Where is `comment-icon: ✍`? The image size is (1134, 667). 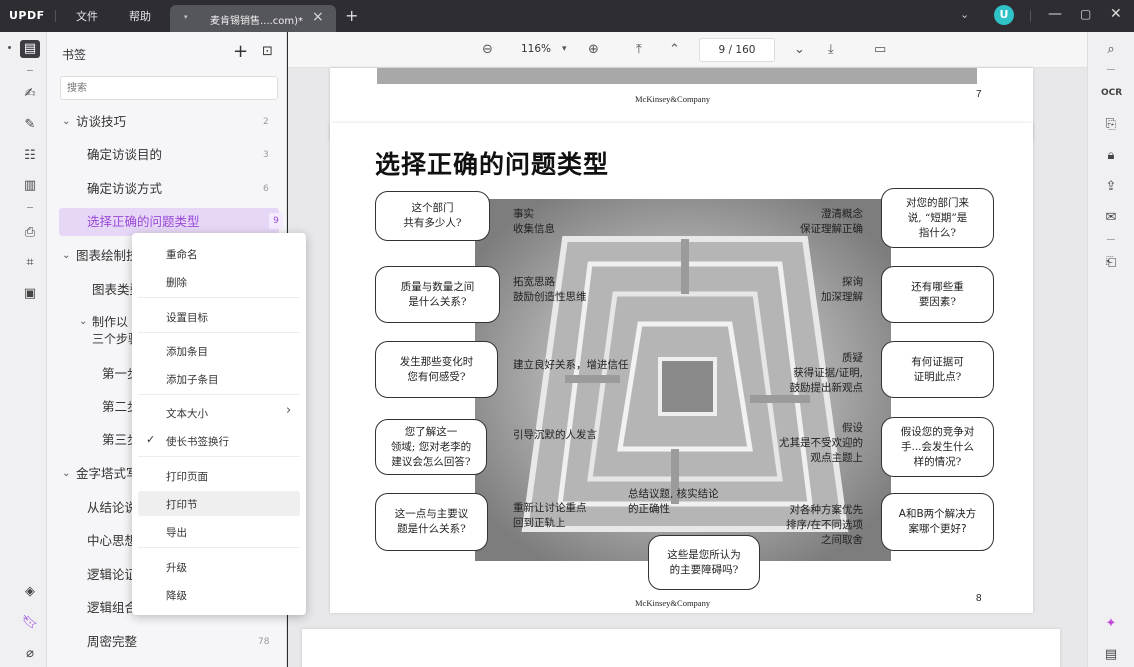
comment-icon: ✍ is located at coordinates (30, 94).